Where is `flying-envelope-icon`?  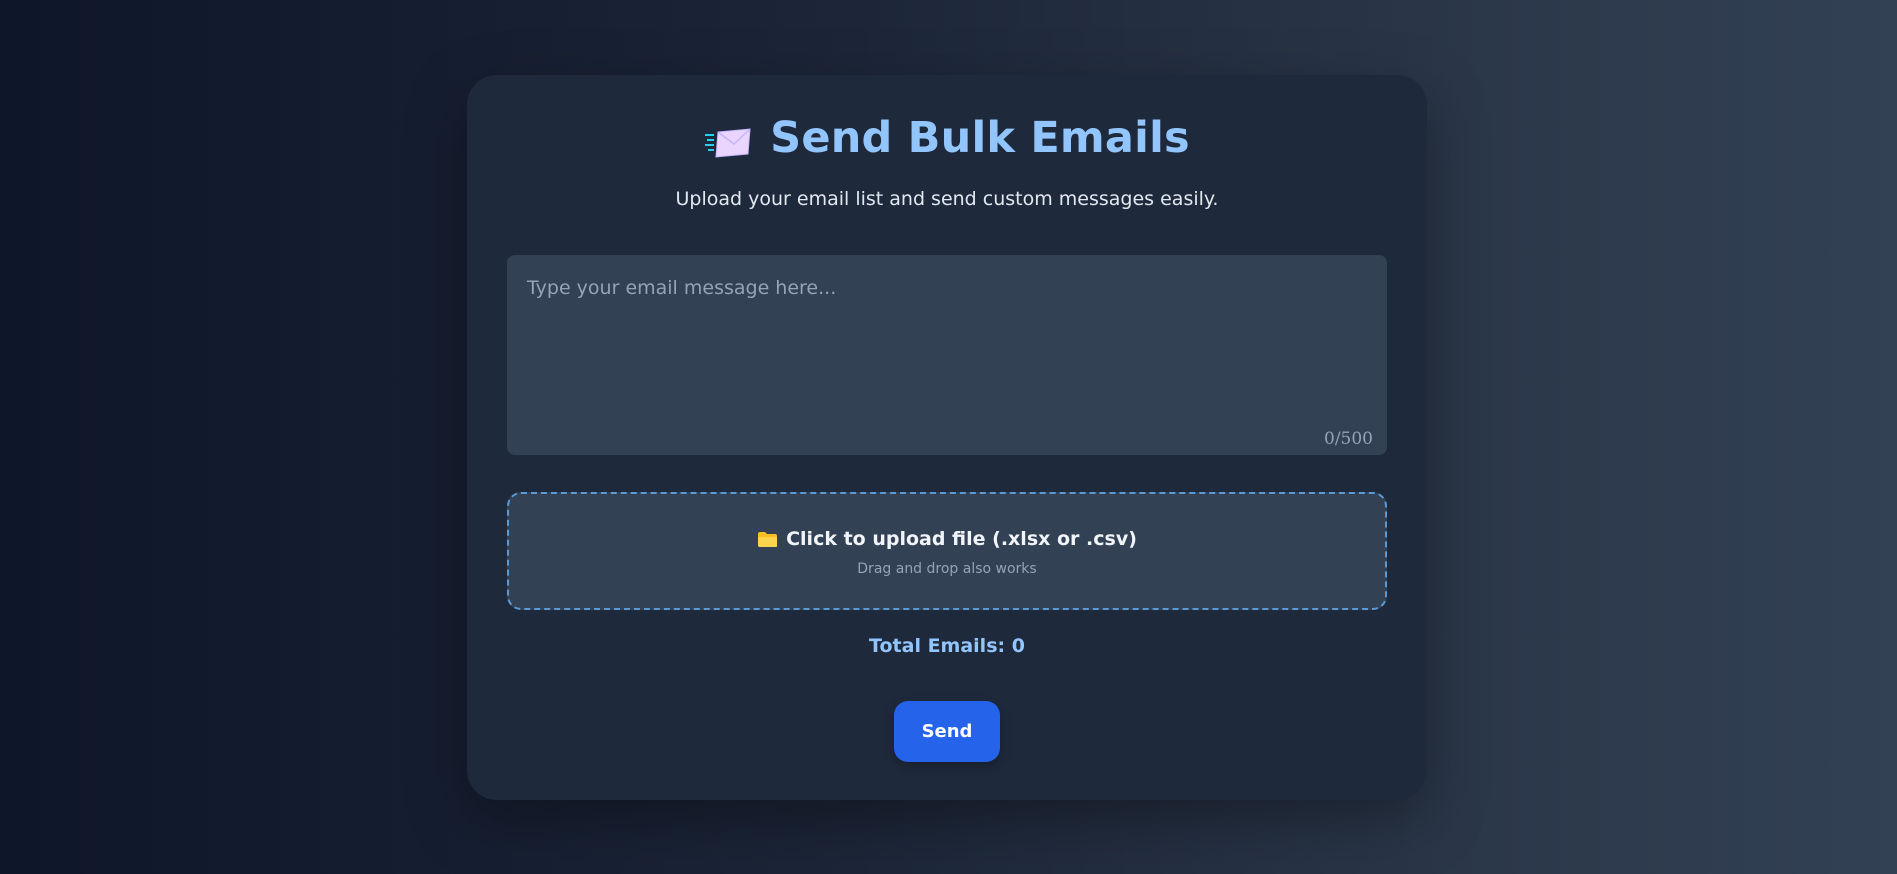
flying-envelope-icon is located at coordinates (728, 143).